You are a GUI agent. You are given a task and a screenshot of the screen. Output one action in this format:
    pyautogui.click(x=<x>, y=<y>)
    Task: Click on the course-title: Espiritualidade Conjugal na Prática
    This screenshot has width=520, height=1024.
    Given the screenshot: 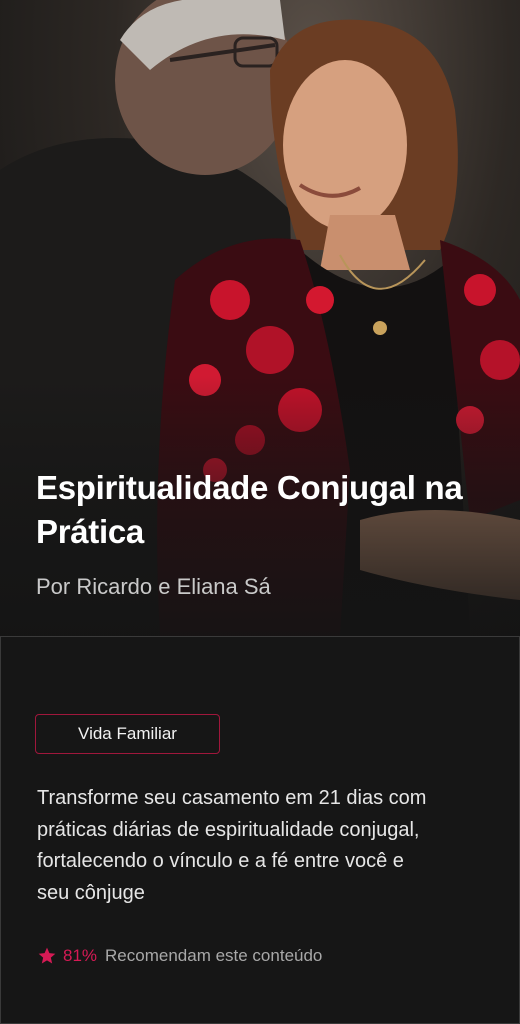 What is the action you would take?
    pyautogui.click(x=249, y=509)
    